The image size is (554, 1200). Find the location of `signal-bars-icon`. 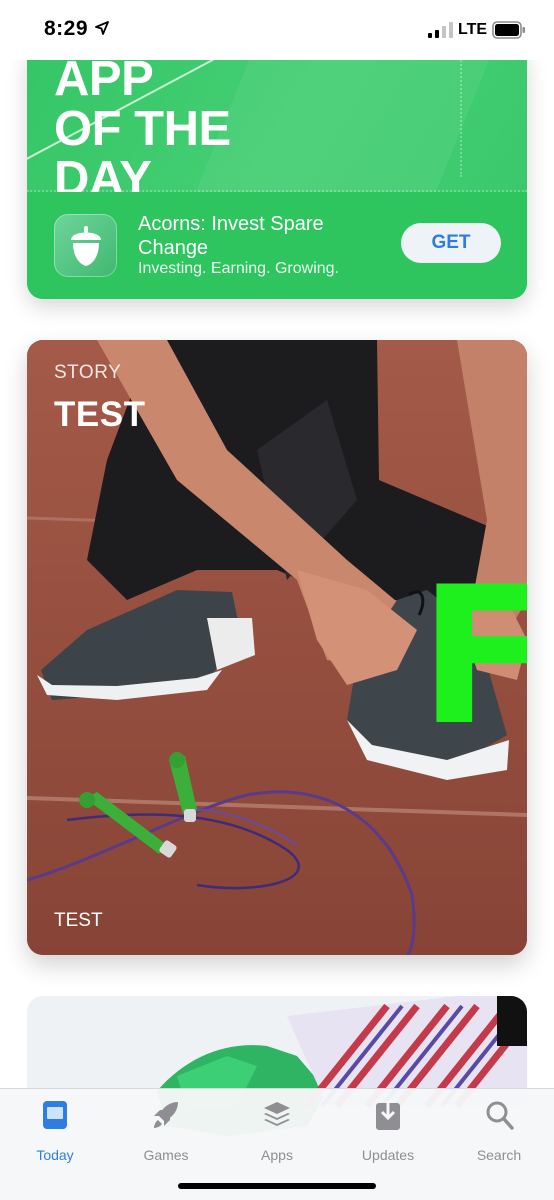

signal-bars-icon is located at coordinates (440, 30).